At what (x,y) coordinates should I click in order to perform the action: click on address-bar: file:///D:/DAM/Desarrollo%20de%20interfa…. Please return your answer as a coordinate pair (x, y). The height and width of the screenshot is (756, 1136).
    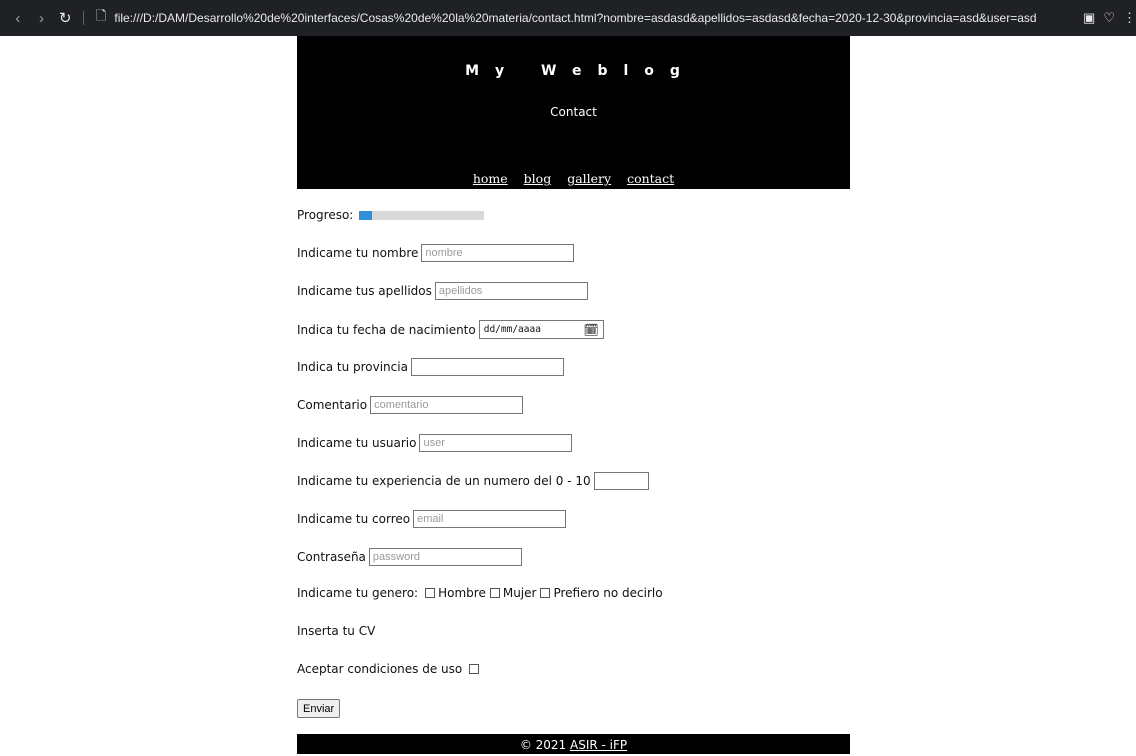
    Looking at the image, I should click on (594, 18).